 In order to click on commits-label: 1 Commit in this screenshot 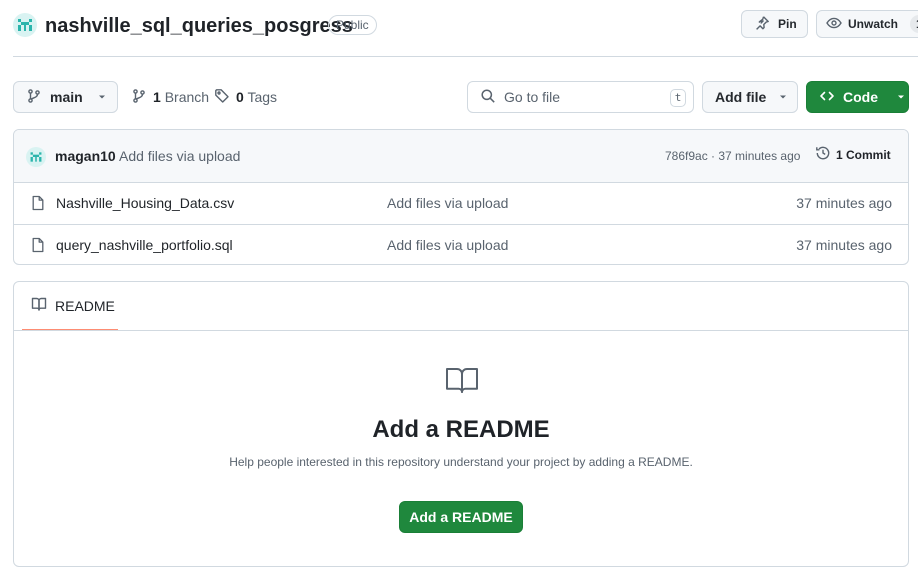, I will do `click(863, 154)`.